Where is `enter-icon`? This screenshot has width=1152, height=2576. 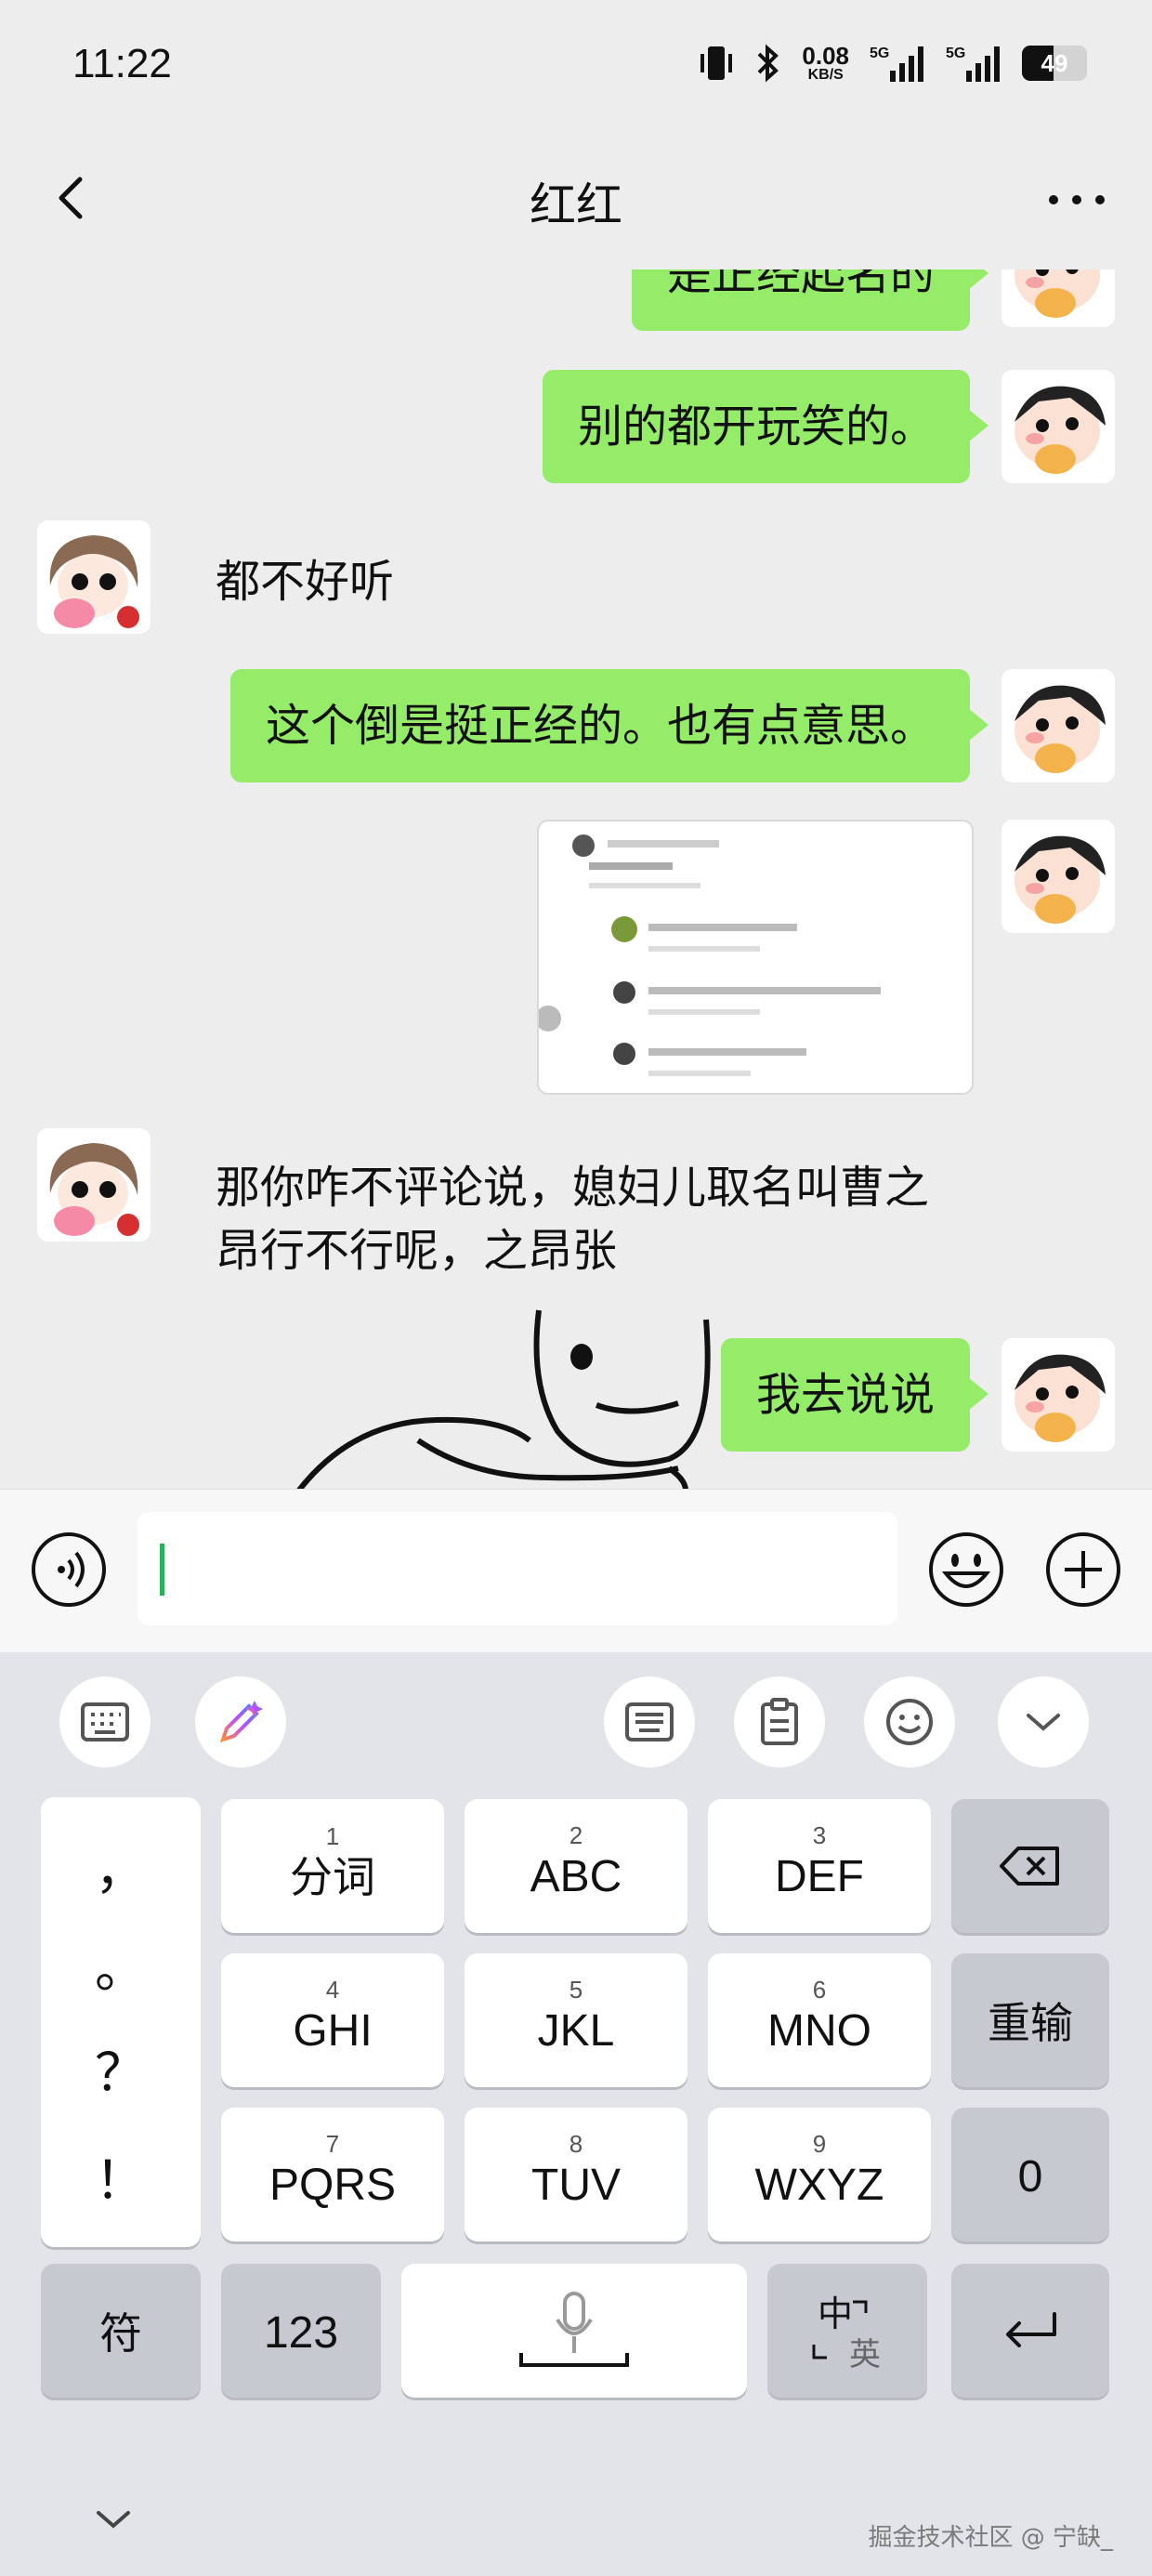
enter-icon is located at coordinates (1031, 2329).